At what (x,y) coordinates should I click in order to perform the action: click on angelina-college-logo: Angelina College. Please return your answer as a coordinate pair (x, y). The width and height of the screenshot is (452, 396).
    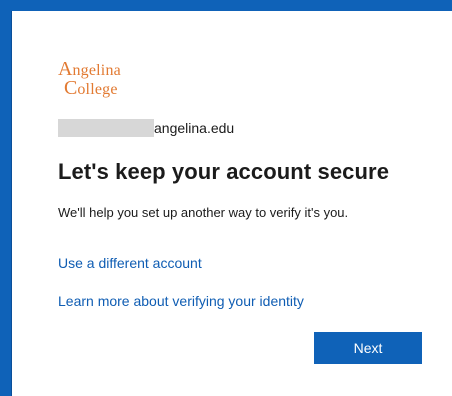
    Looking at the image, I should click on (113, 81).